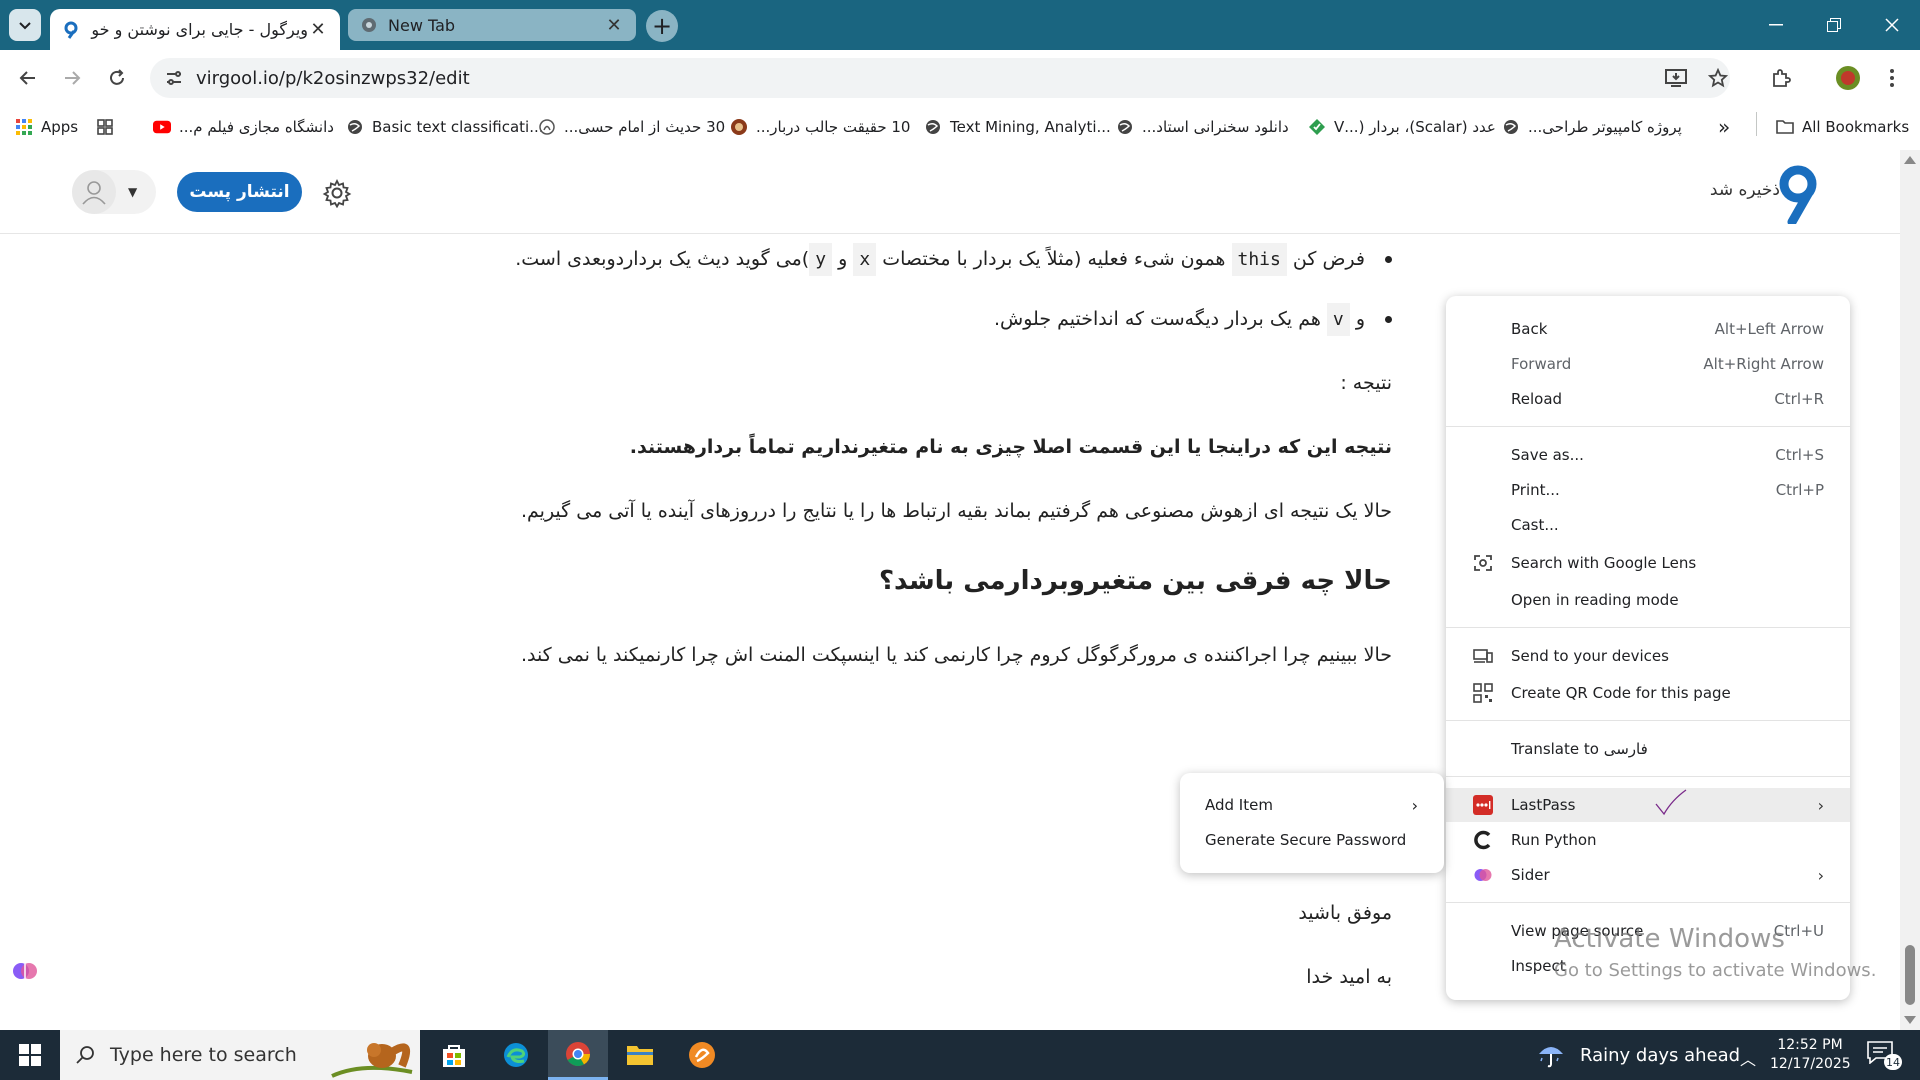 The image size is (1920, 1080). What do you see at coordinates (1781, 78) in the screenshot?
I see `extensions-button` at bounding box center [1781, 78].